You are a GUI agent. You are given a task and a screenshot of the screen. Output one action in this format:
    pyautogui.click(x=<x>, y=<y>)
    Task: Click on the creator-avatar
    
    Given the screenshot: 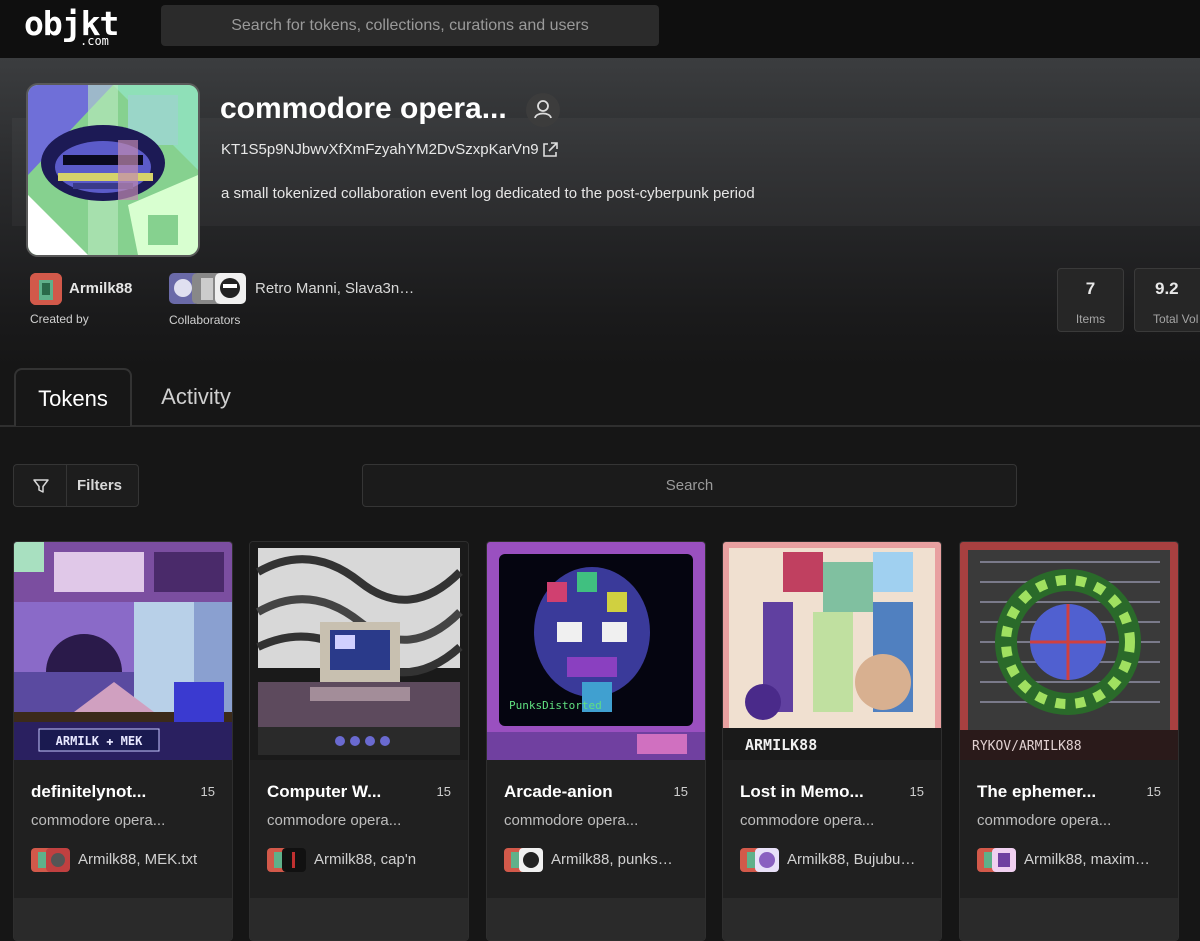 What is the action you would take?
    pyautogui.click(x=46, y=289)
    